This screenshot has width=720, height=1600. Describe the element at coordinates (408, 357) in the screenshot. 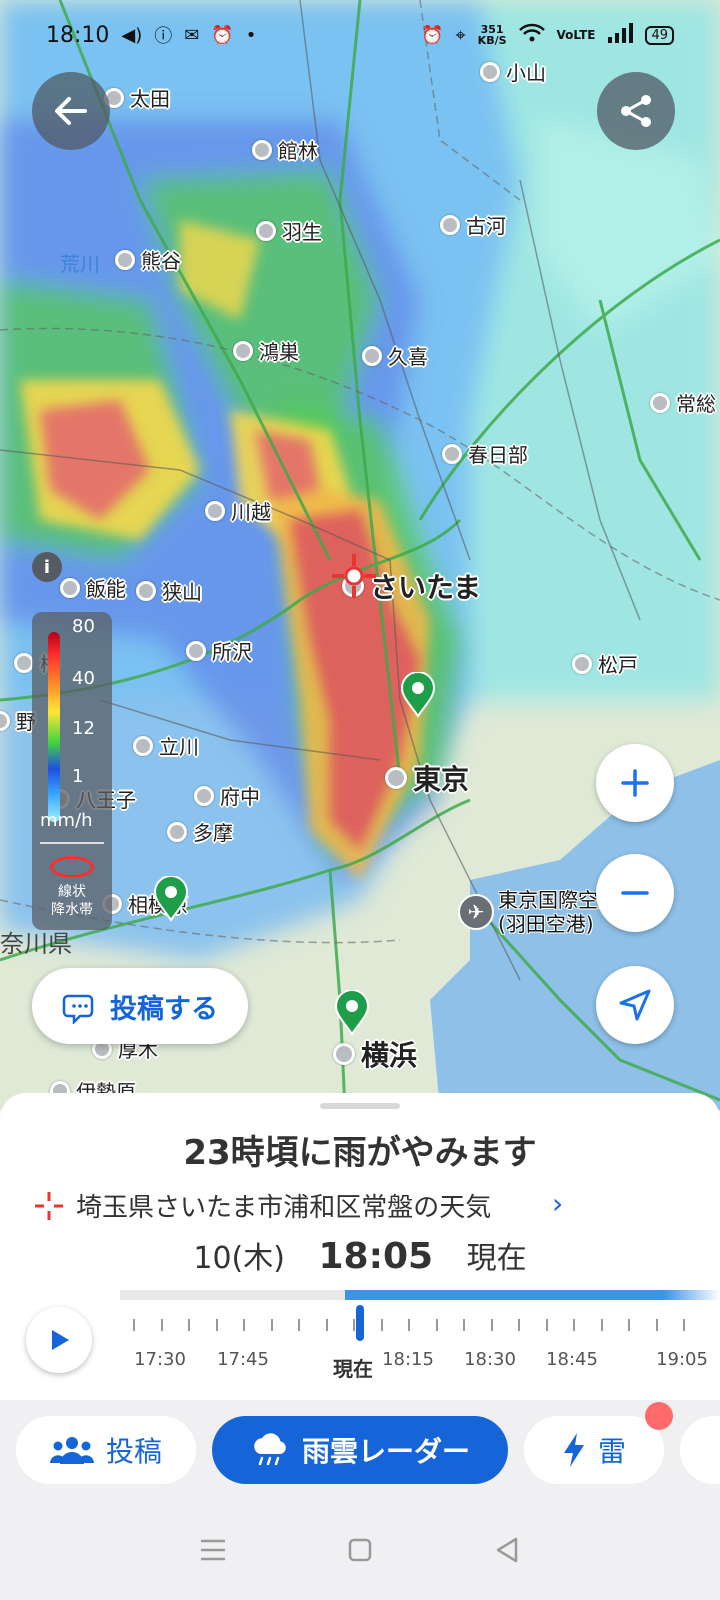

I see `place-name: 久喜` at that location.